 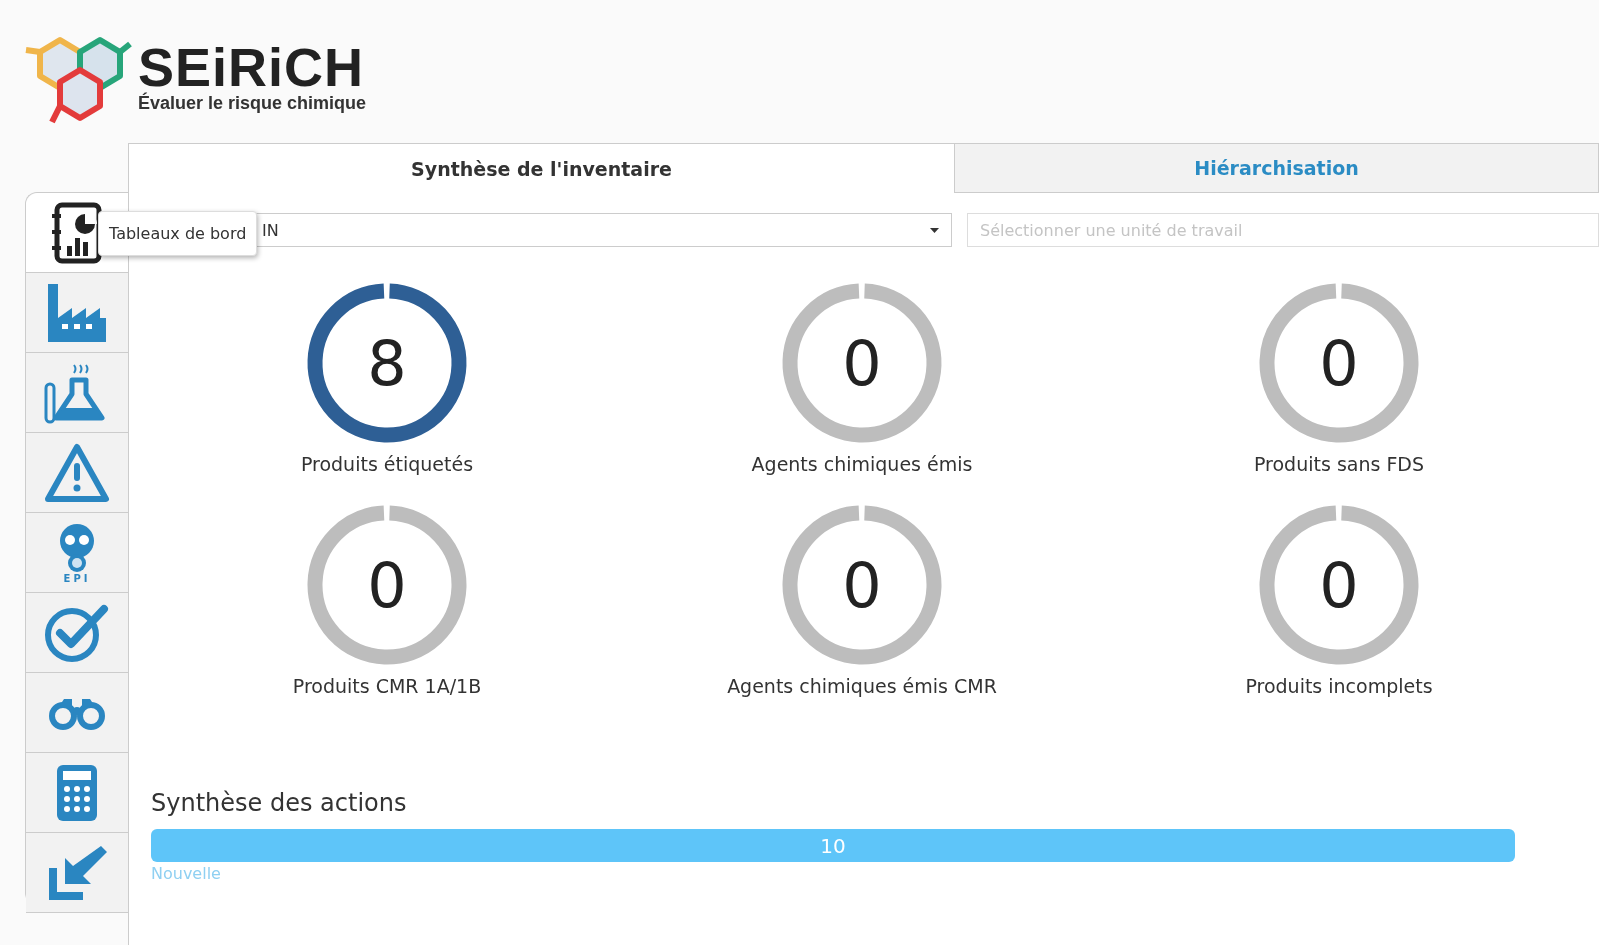 What do you see at coordinates (862, 464) in the screenshot?
I see `counter-label: Agents chimiques émis` at bounding box center [862, 464].